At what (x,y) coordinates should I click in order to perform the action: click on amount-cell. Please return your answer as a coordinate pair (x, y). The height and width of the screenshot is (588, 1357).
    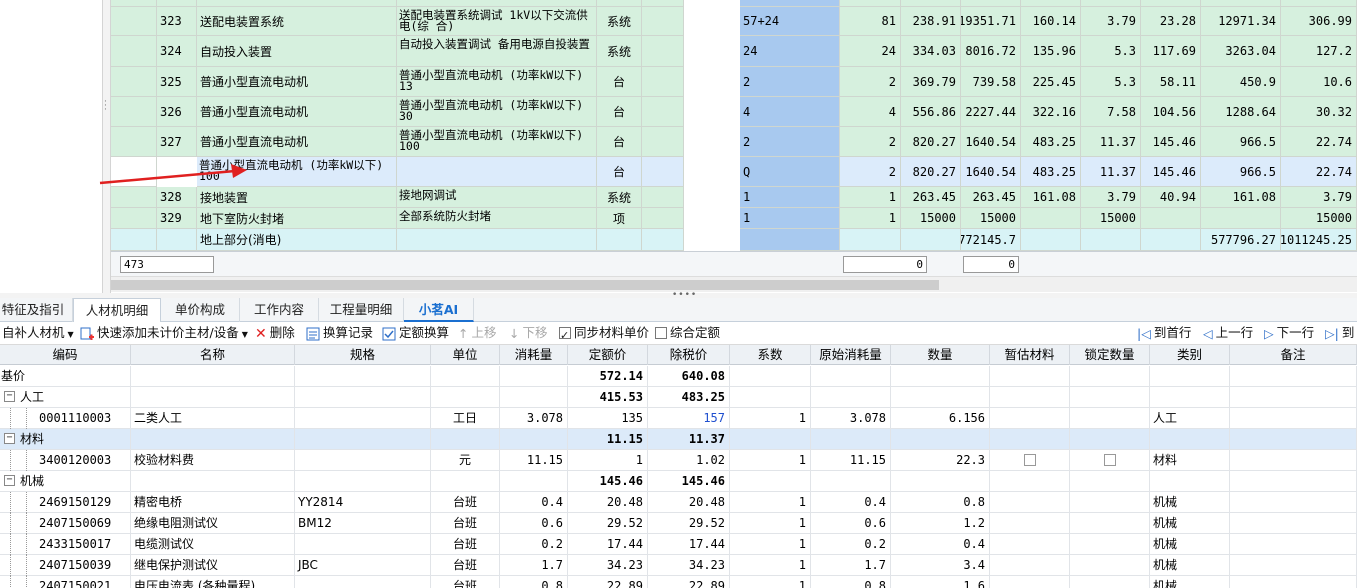
    Looking at the image, I should click on (940, 376).